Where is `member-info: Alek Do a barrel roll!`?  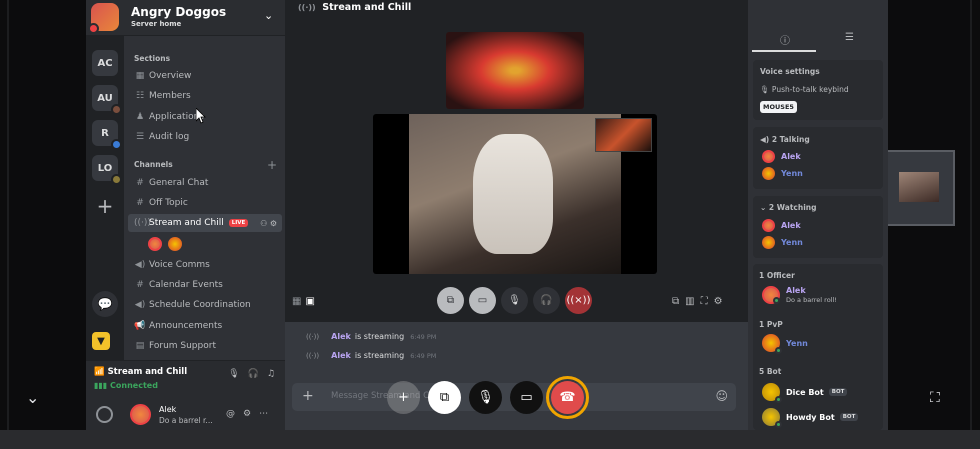 member-info: Alek Do a barrel roll! is located at coordinates (811, 295).